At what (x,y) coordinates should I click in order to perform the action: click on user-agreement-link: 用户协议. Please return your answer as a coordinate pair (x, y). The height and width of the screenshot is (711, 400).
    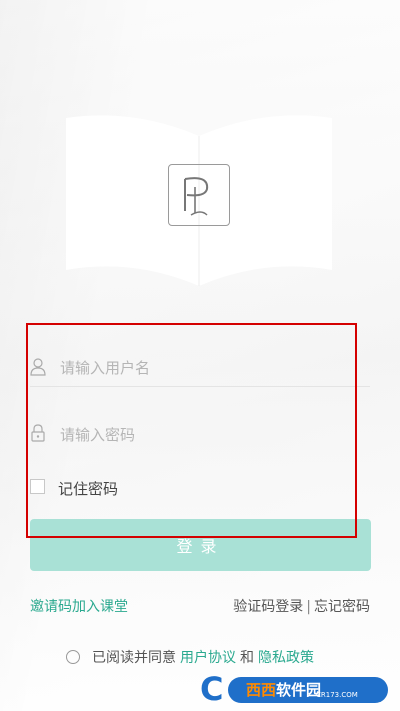
    Looking at the image, I should click on (208, 657).